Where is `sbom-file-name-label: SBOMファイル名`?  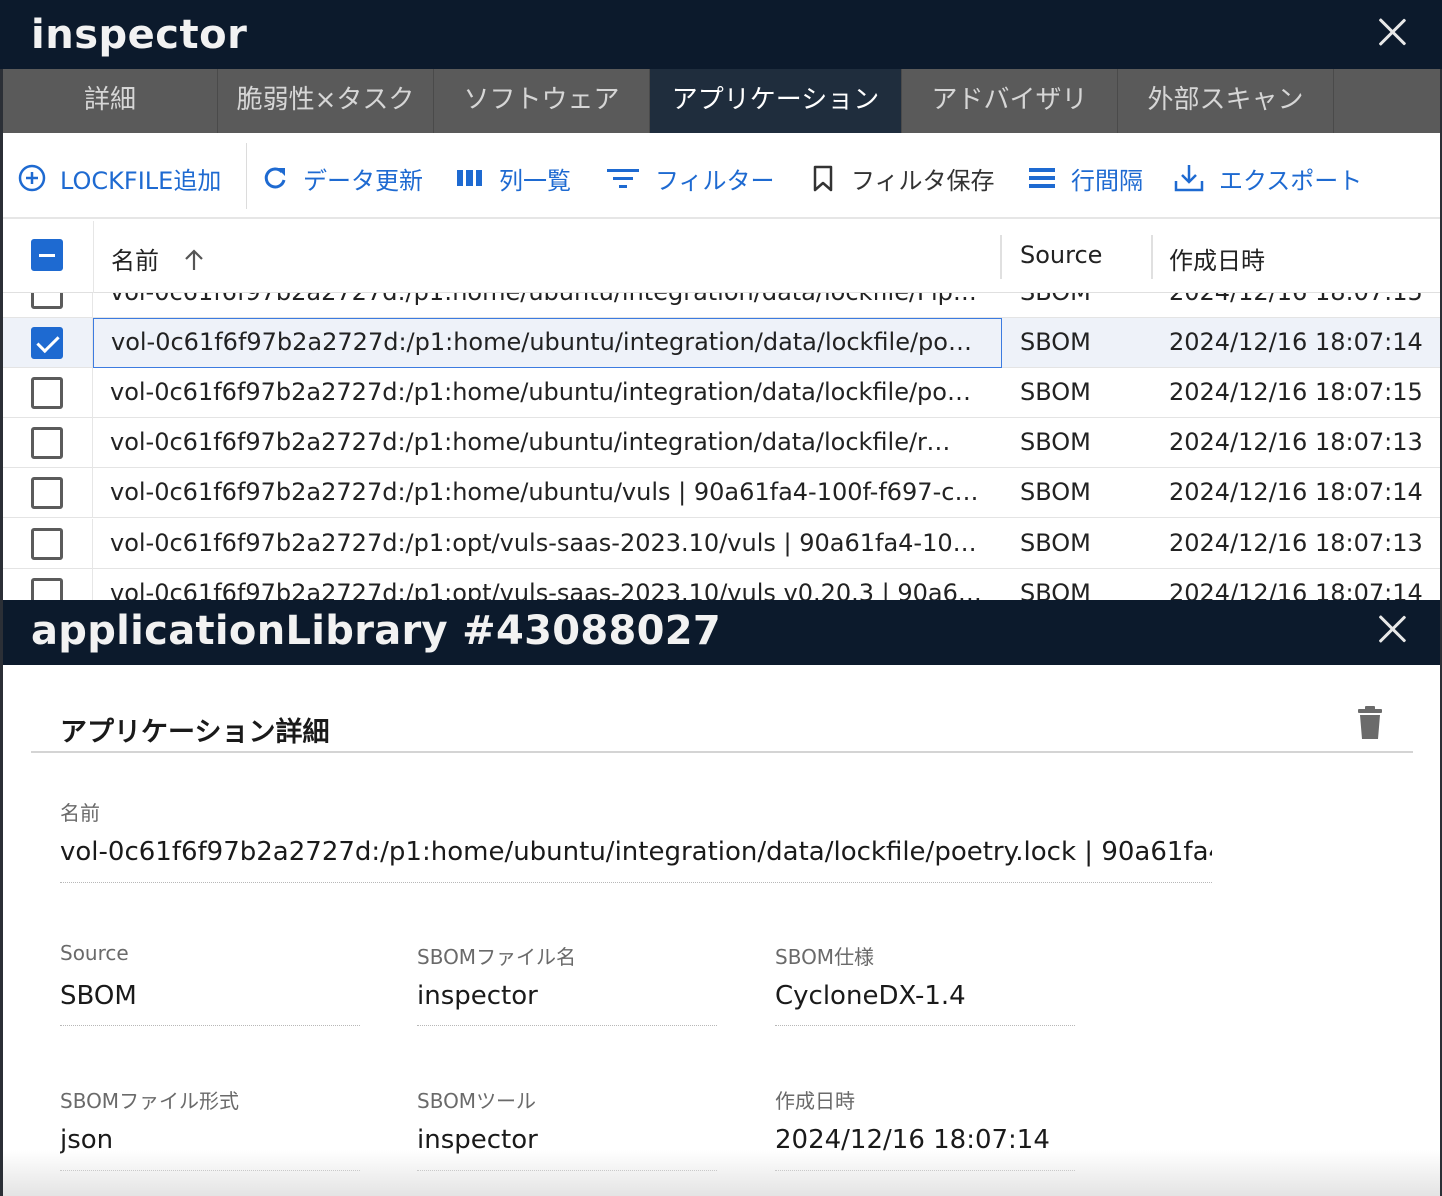 sbom-file-name-label: SBOMファイル名 is located at coordinates (497, 957).